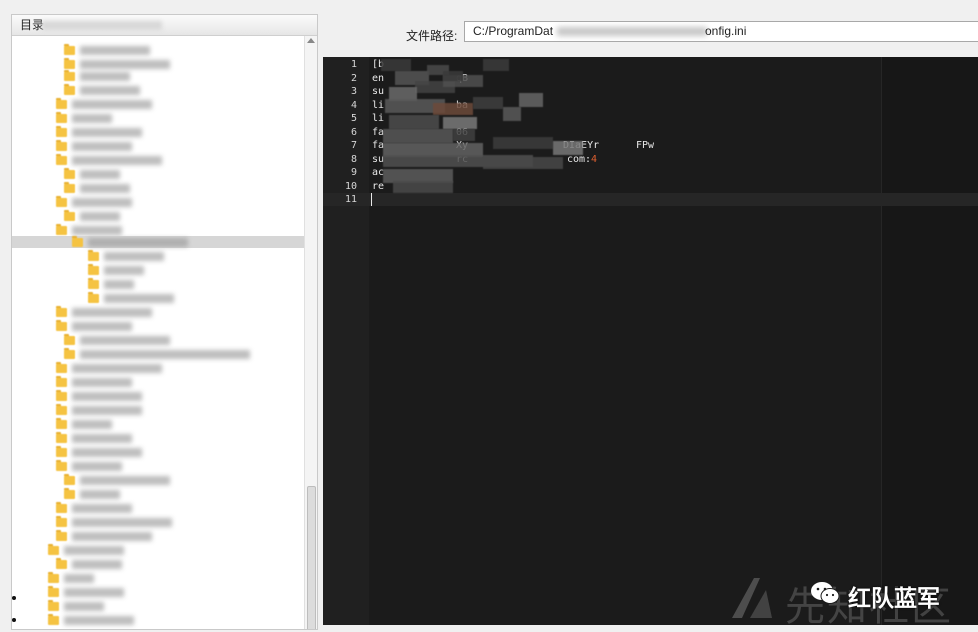 This screenshot has width=978, height=632. I want to click on line-number: 10, so click(350, 186).